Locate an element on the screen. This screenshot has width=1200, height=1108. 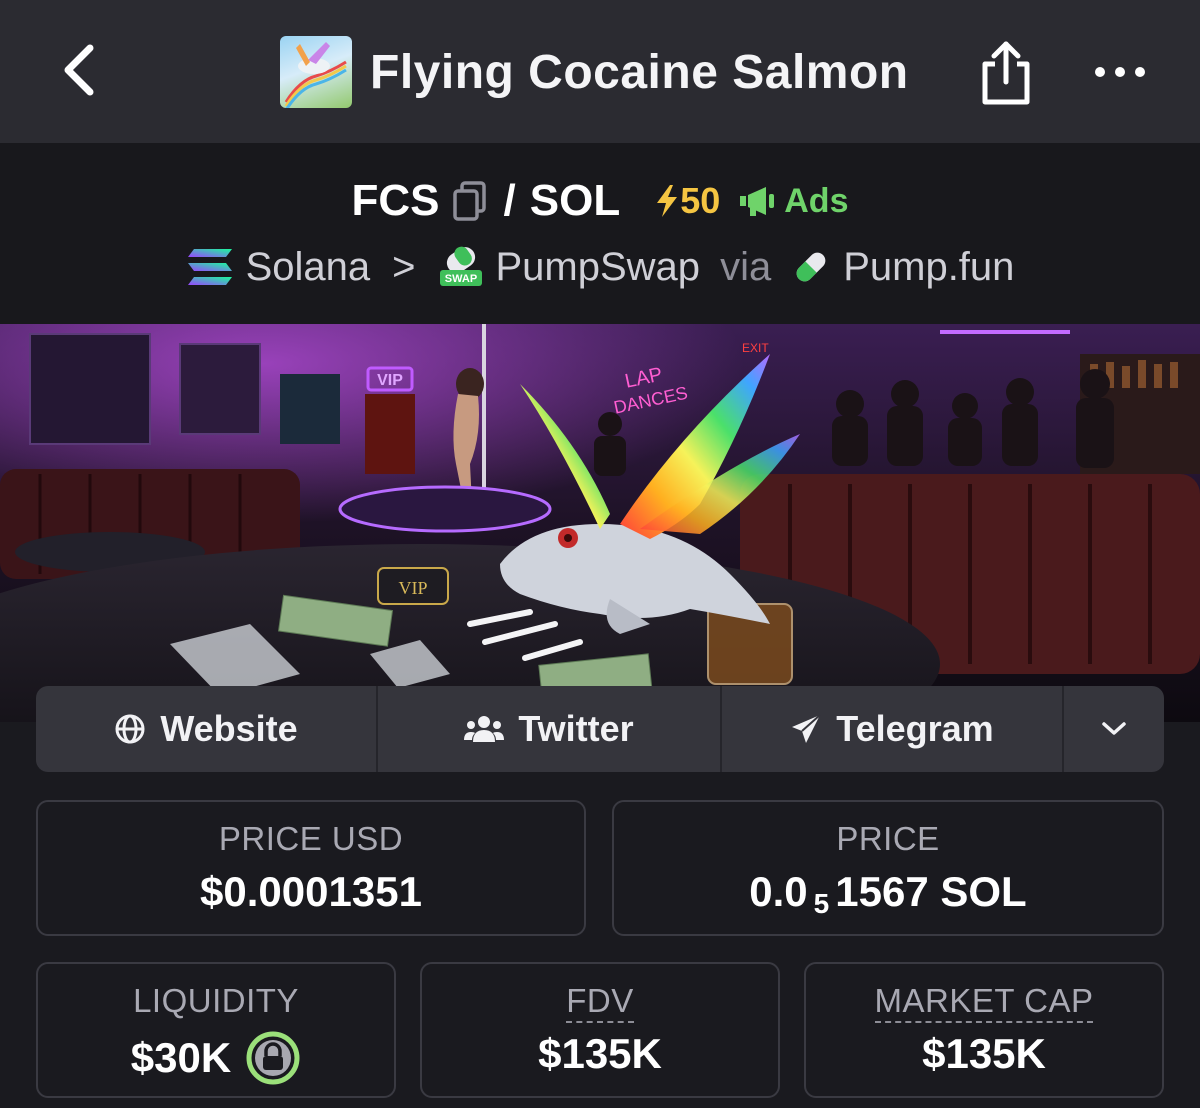
chevron-down-icon is located at coordinates (1114, 728).